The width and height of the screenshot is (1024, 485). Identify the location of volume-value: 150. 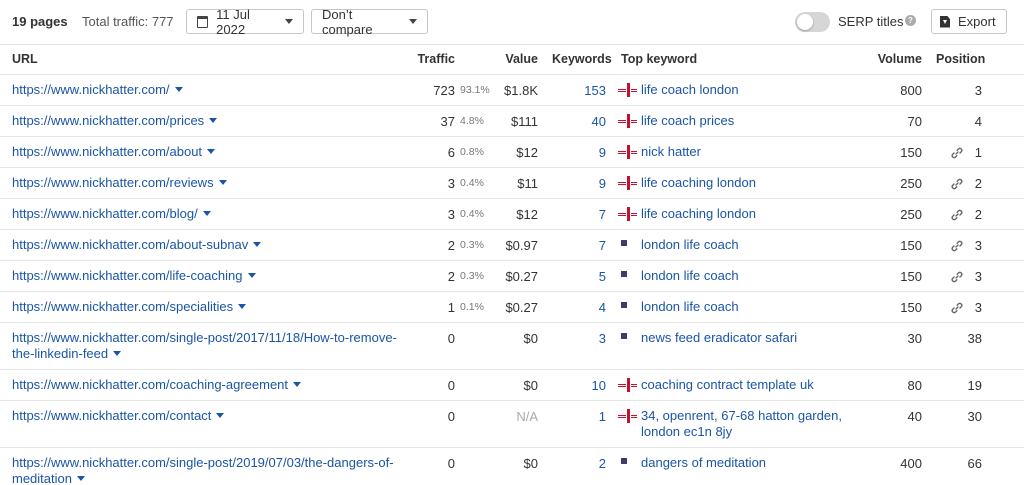
(911, 245).